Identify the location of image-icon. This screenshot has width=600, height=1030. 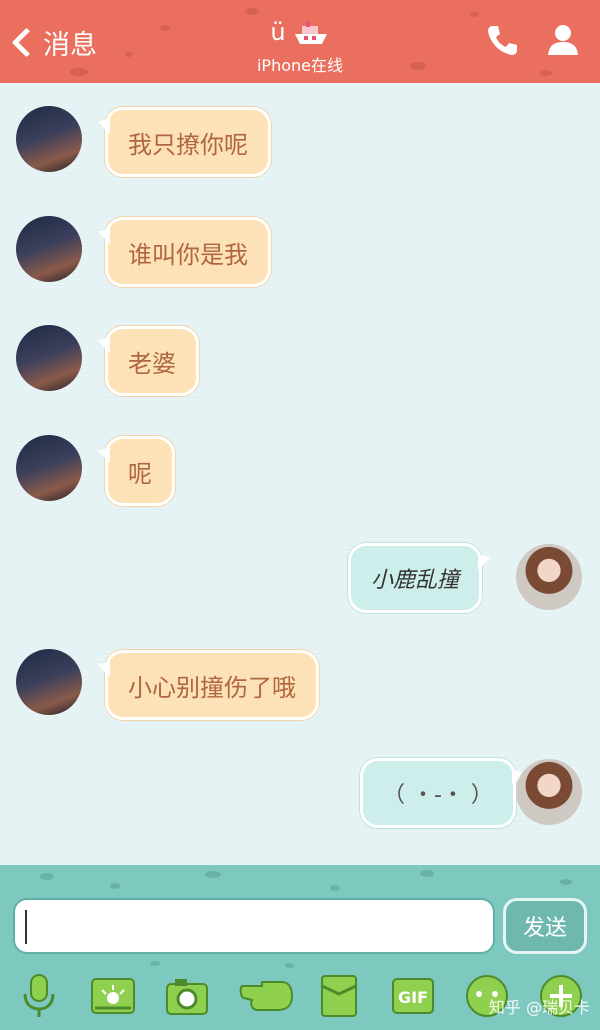
(113, 996).